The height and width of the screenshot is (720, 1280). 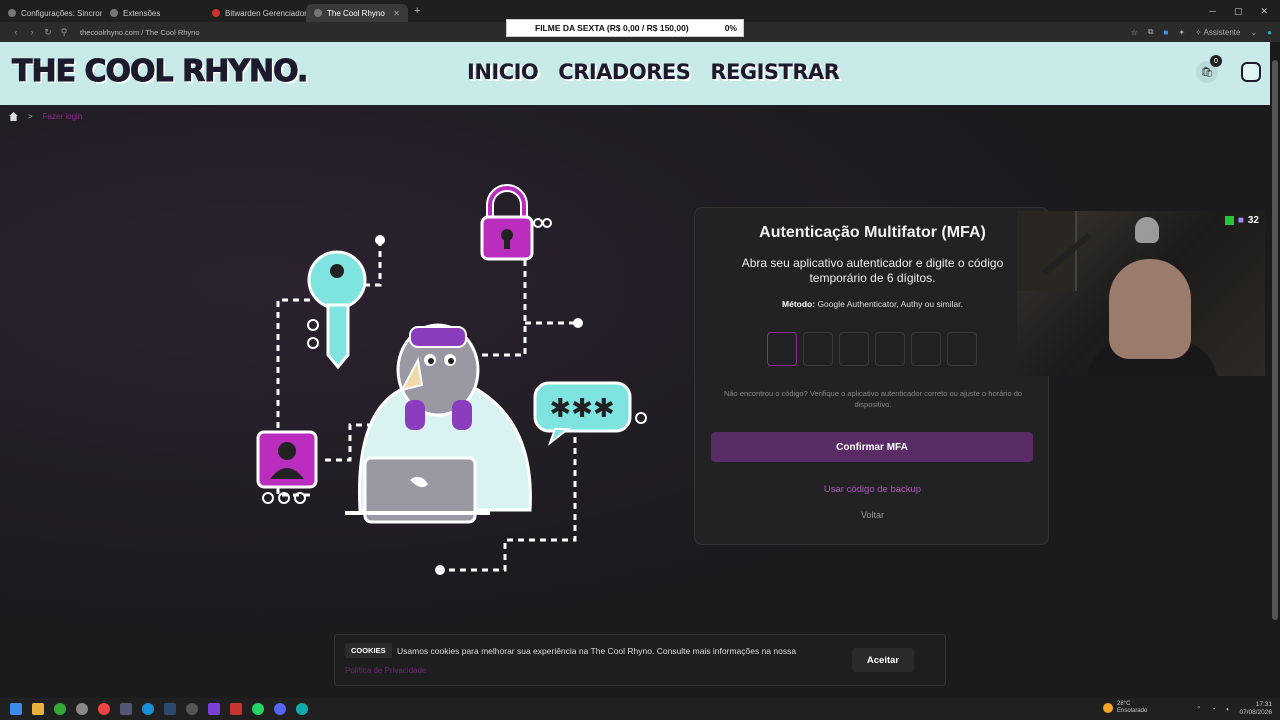 I want to click on chrome-icon, so click(x=104, y=709).